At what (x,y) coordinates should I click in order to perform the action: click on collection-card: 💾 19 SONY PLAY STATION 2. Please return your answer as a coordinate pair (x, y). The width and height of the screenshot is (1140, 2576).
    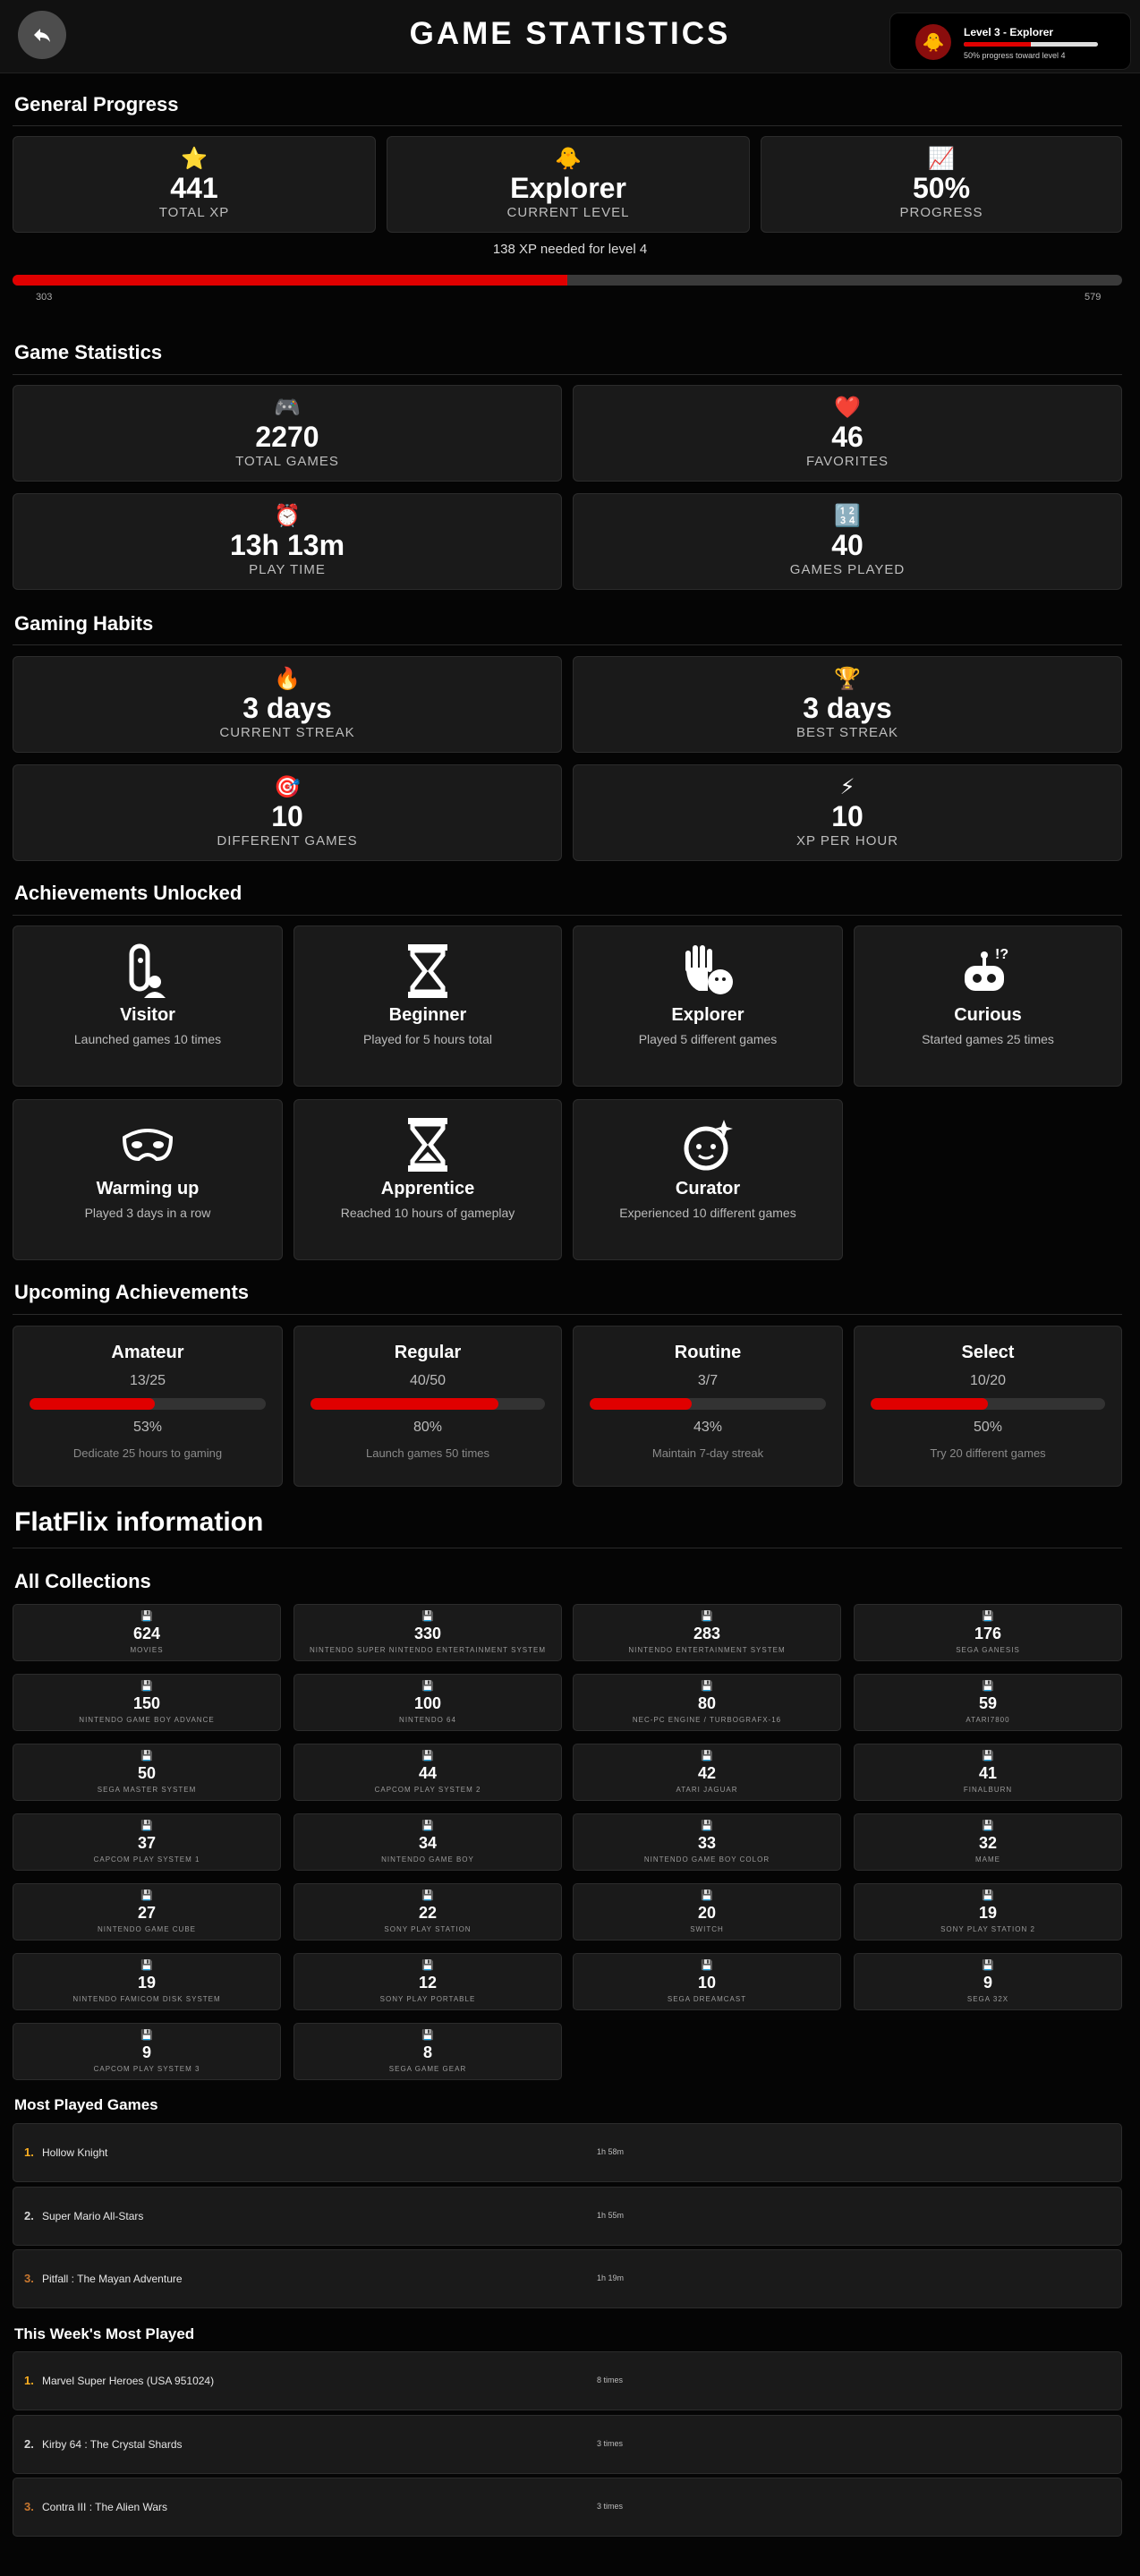
    Looking at the image, I should click on (988, 1912).